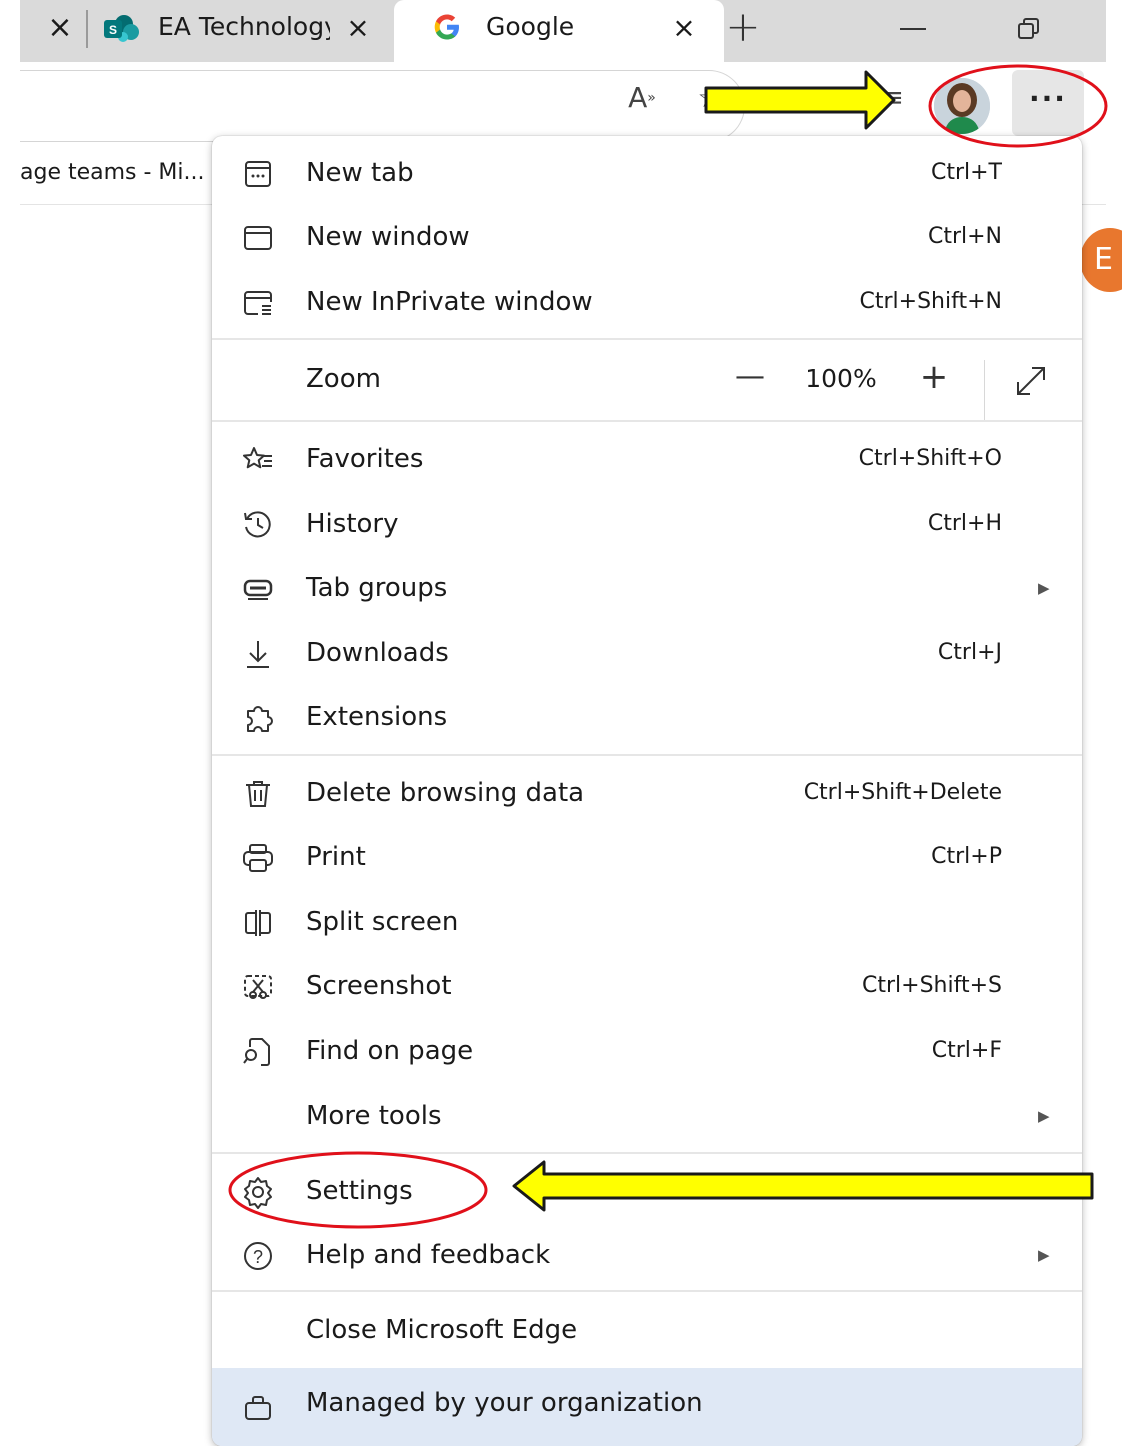 The width and height of the screenshot is (1122, 1446). I want to click on menu-item-history: History Ctrl+H, so click(647, 524).